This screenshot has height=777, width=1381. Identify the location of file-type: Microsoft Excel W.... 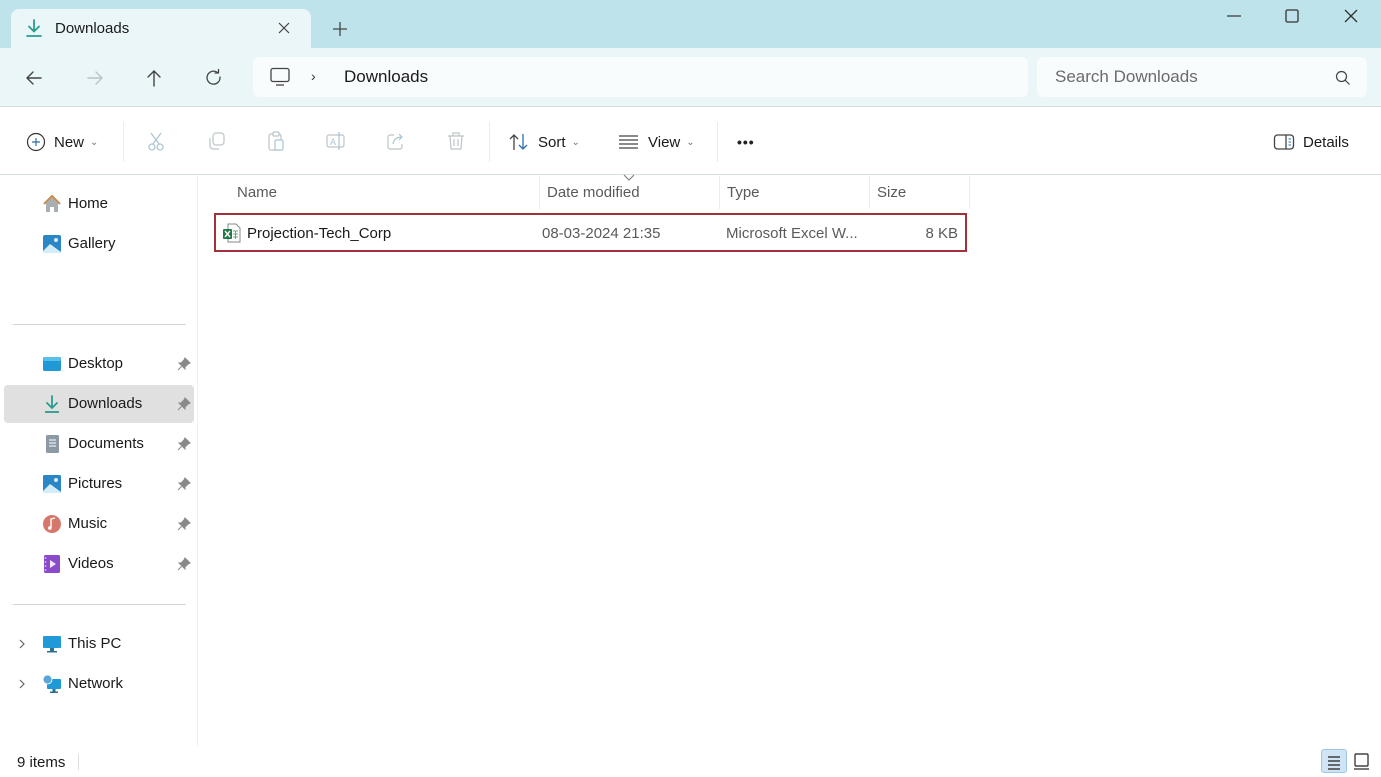
(792, 233).